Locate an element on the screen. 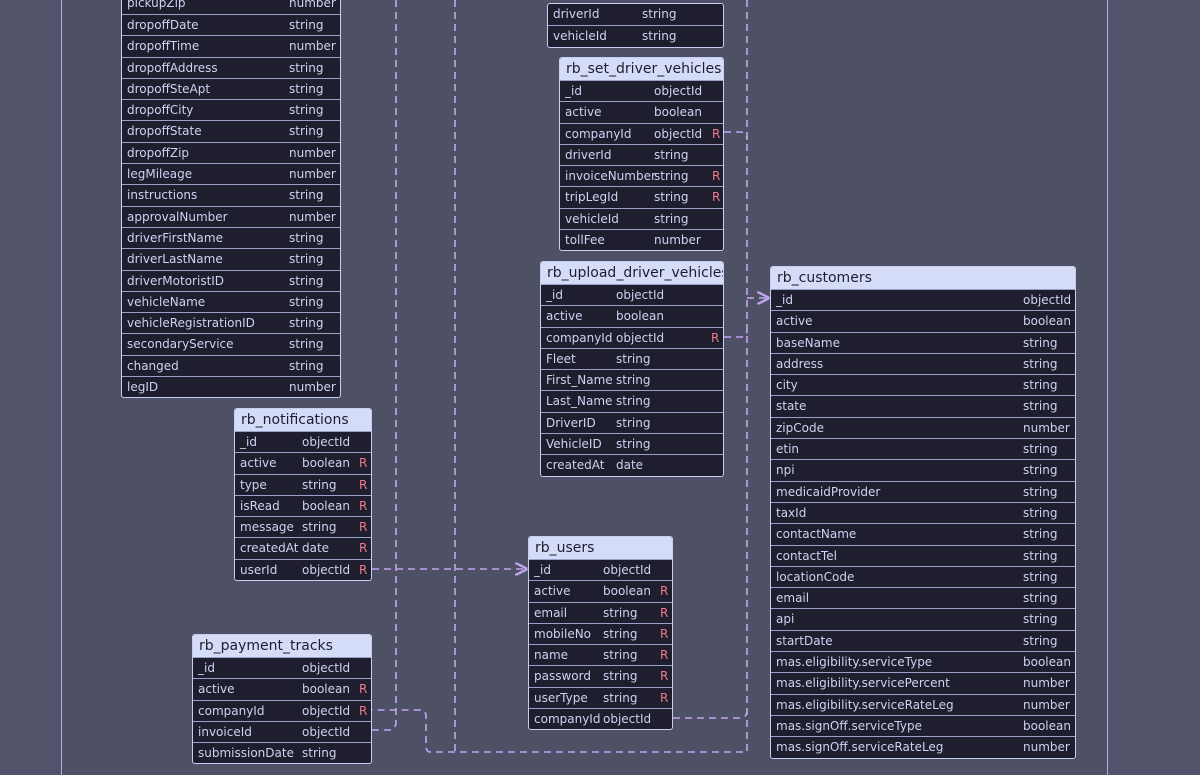 The image size is (1200, 775). field-row: tollFee number is located at coordinates (641, 239).